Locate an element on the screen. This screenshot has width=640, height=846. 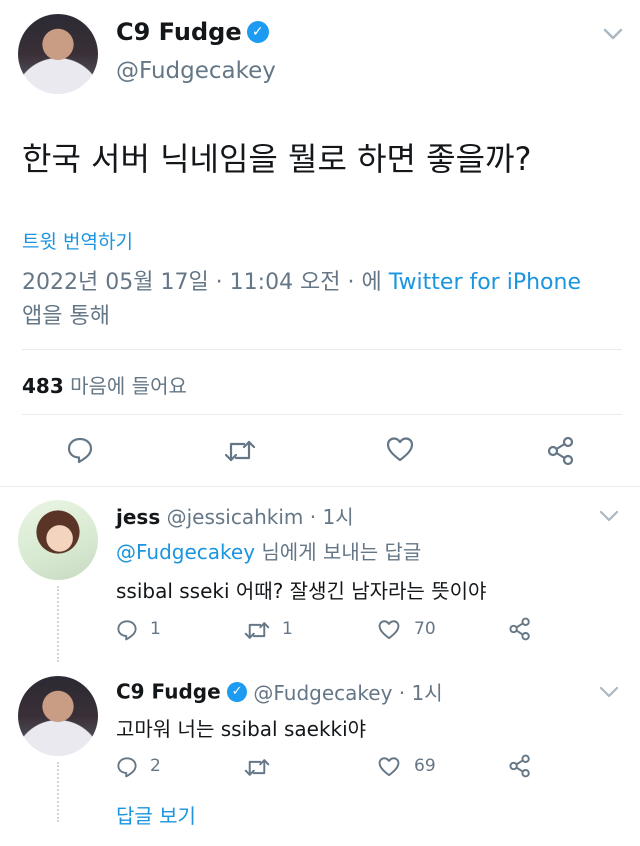
timestamp-text: 2022년 05월 17일 · 11:04 오전 · 에 is located at coordinates (205, 282).